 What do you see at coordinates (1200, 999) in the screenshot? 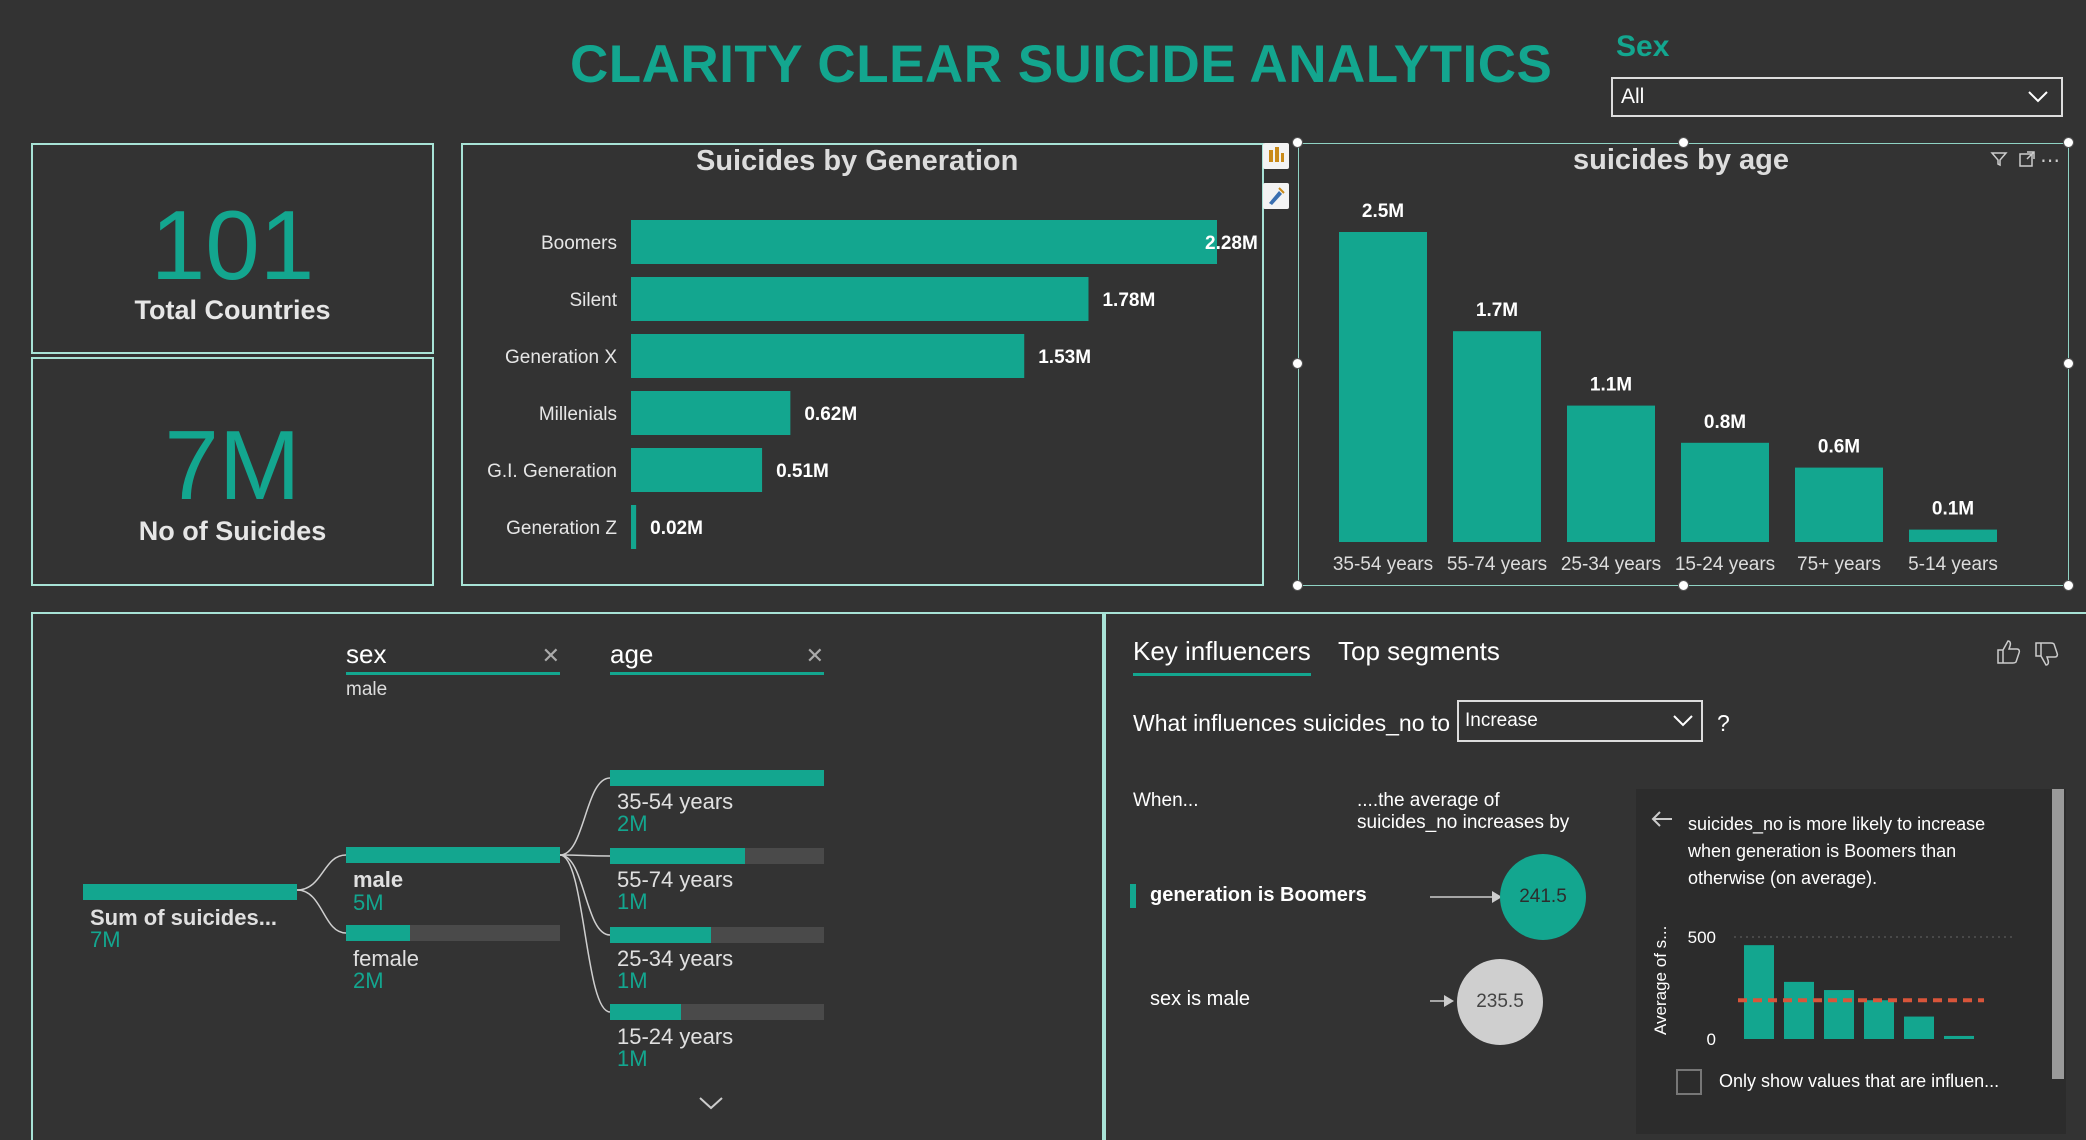
I see `influencer-label: sex is male` at bounding box center [1200, 999].